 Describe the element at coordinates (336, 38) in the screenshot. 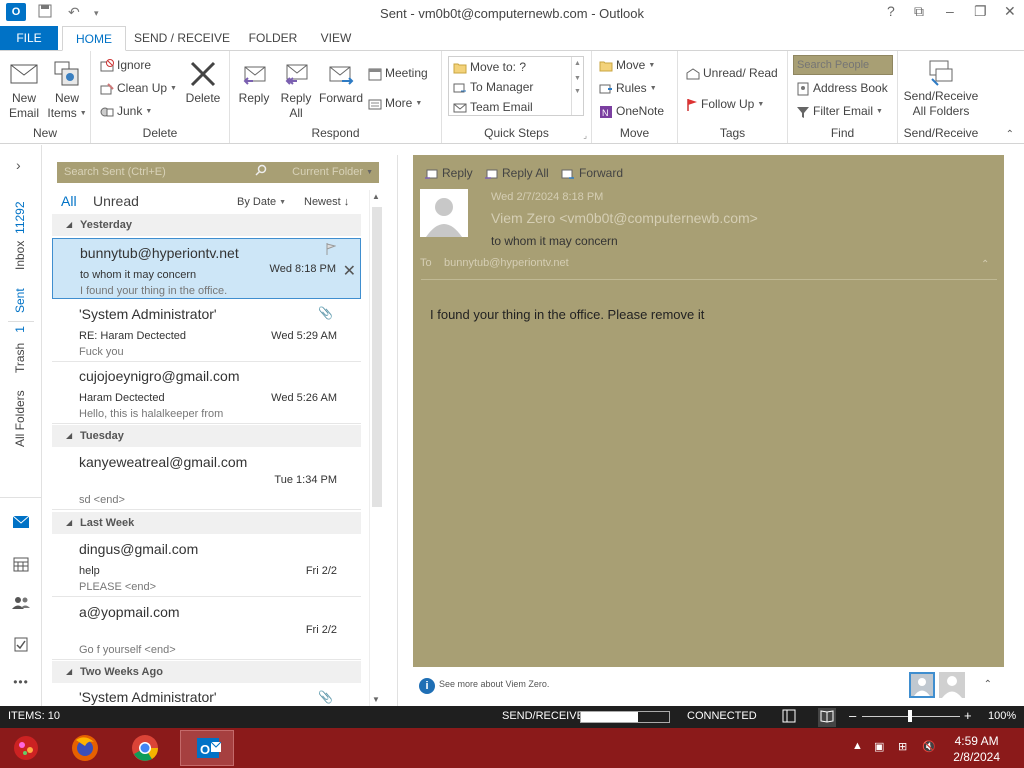

I see `tab-view: VIEW` at that location.